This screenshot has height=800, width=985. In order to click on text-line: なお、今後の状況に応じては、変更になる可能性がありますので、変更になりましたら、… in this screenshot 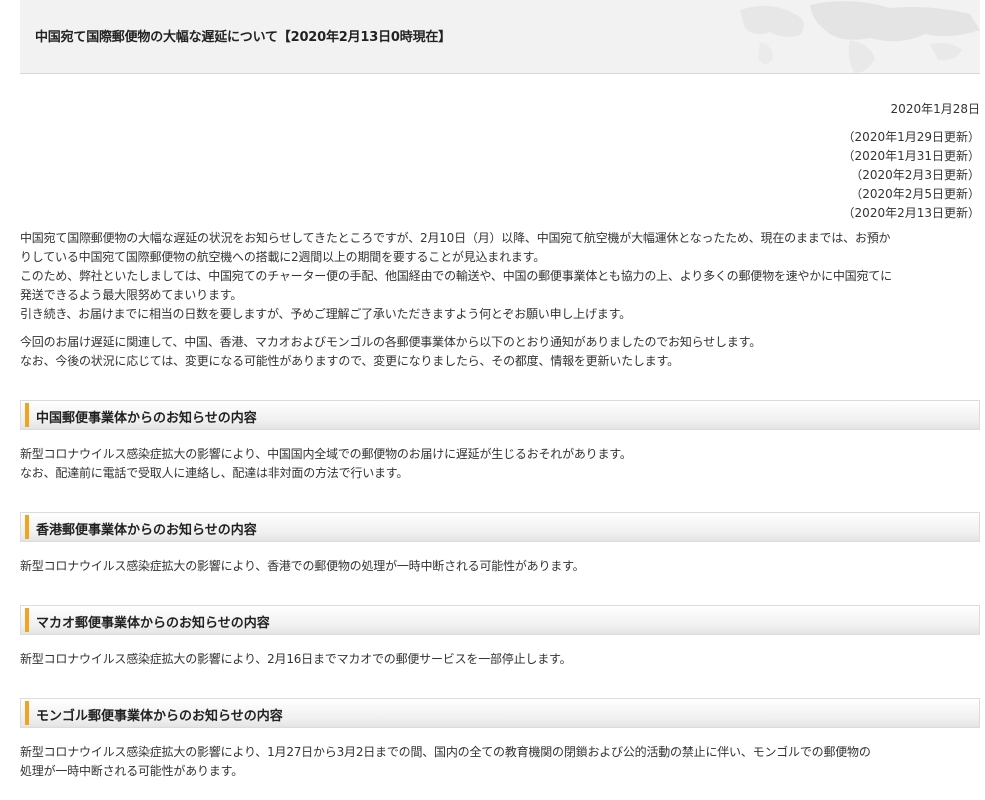, I will do `click(349, 361)`.